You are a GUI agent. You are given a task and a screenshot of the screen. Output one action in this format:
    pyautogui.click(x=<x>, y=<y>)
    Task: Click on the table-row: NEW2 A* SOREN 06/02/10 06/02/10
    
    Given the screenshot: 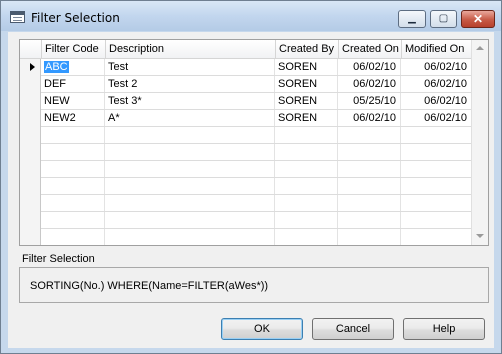 What is the action you would take?
    pyautogui.click(x=246, y=118)
    